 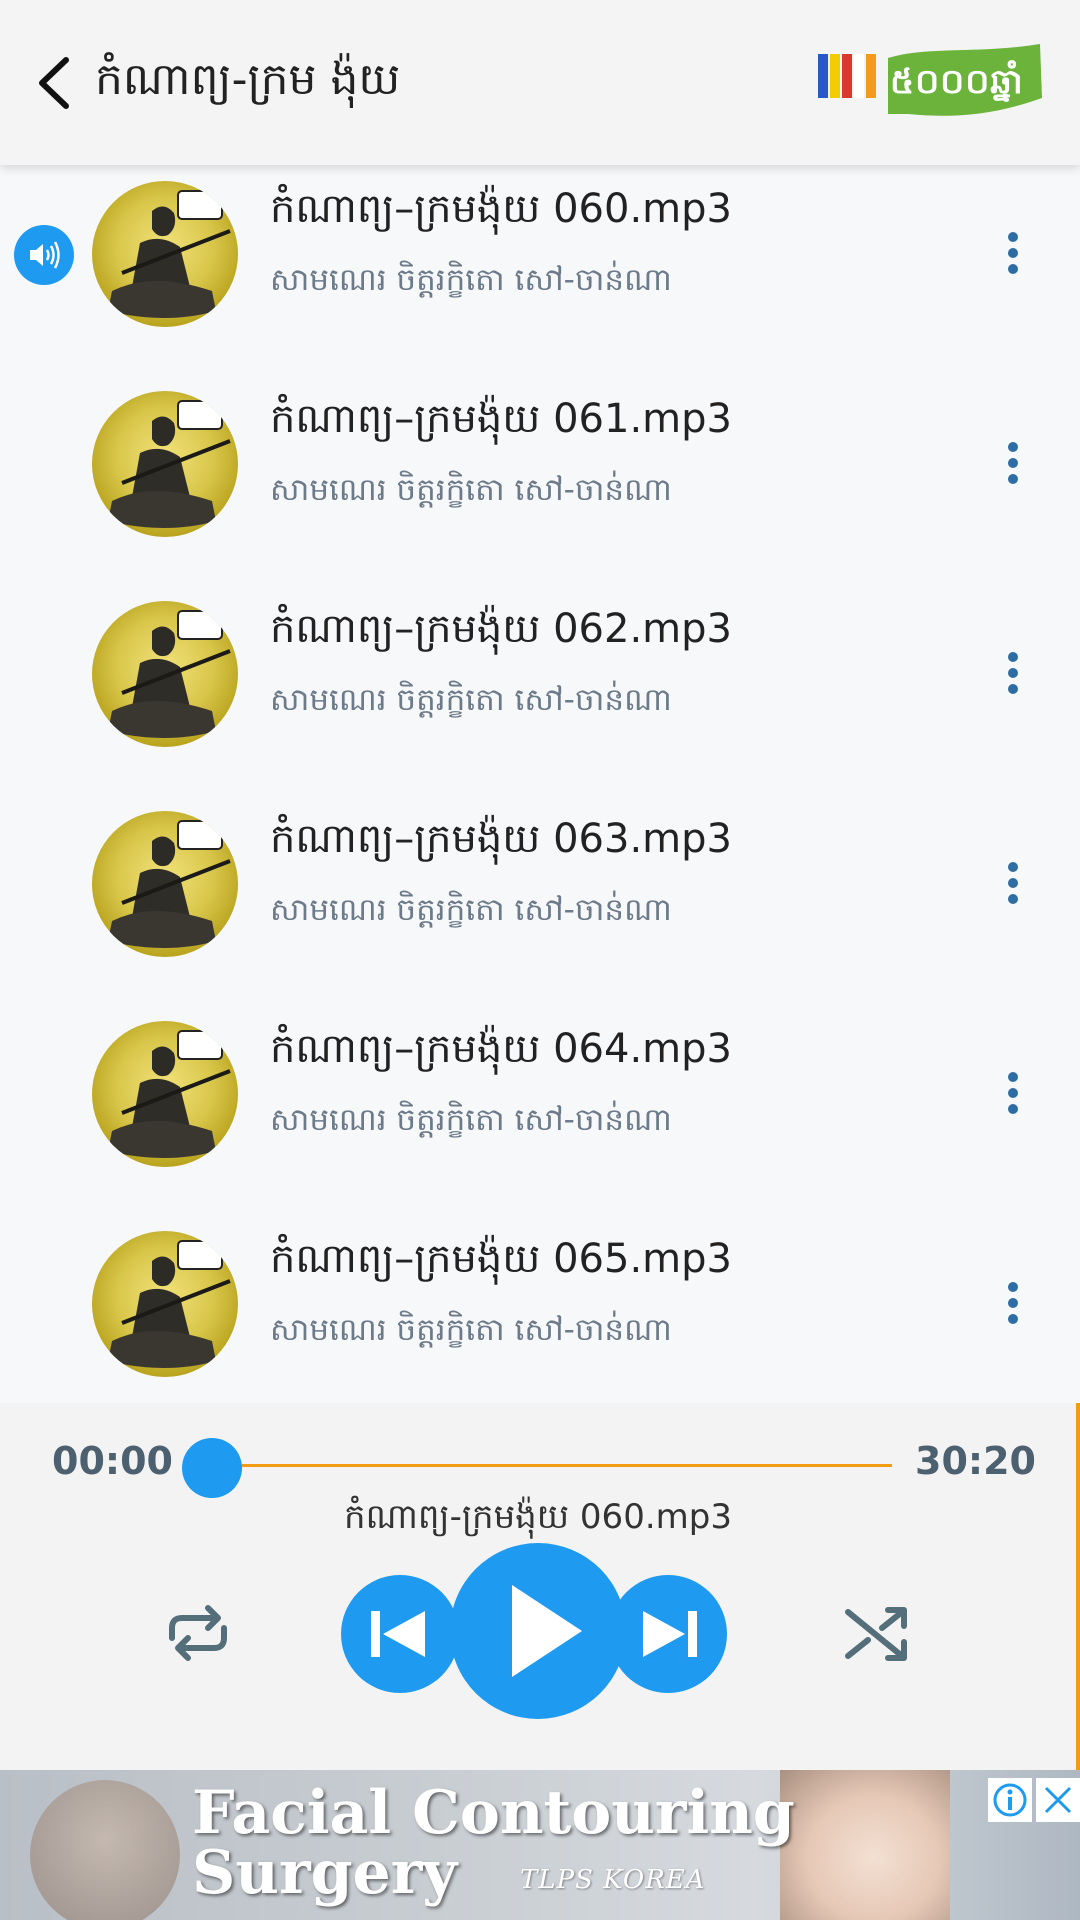 I want to click on close-icon, so click(x=1058, y=1800).